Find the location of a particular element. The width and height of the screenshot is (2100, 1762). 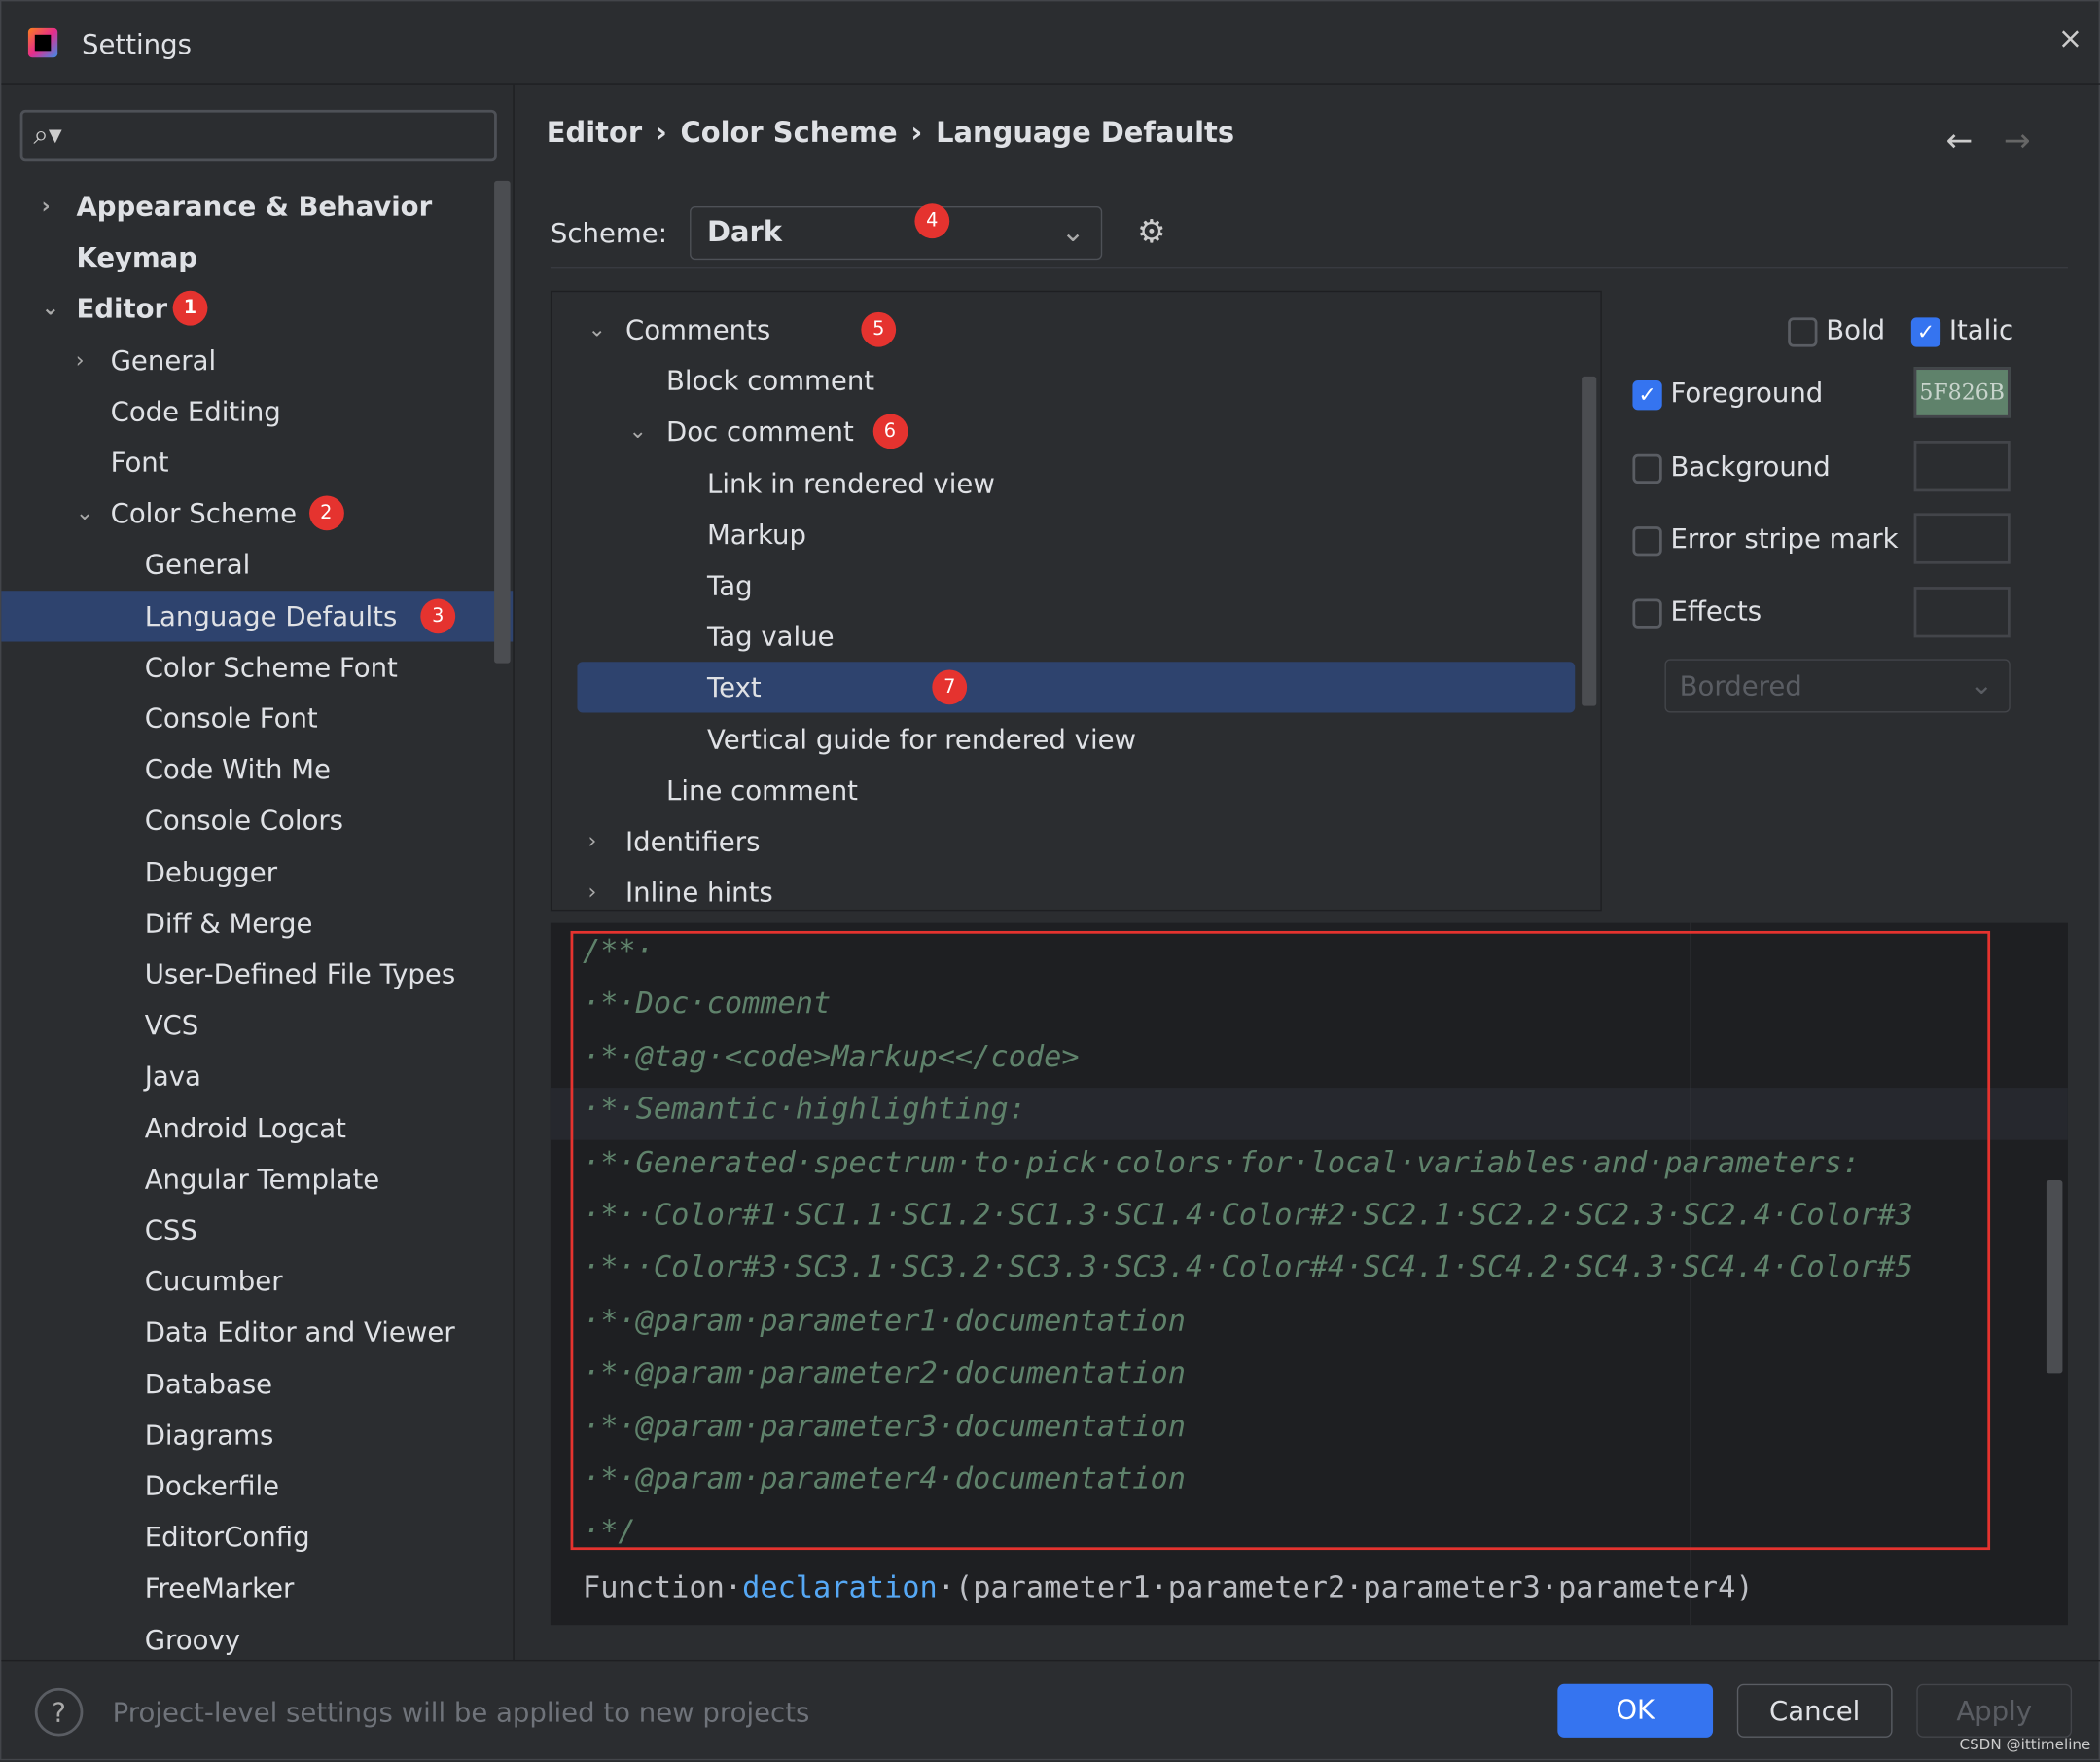

window-title: Settings is located at coordinates (136, 43).